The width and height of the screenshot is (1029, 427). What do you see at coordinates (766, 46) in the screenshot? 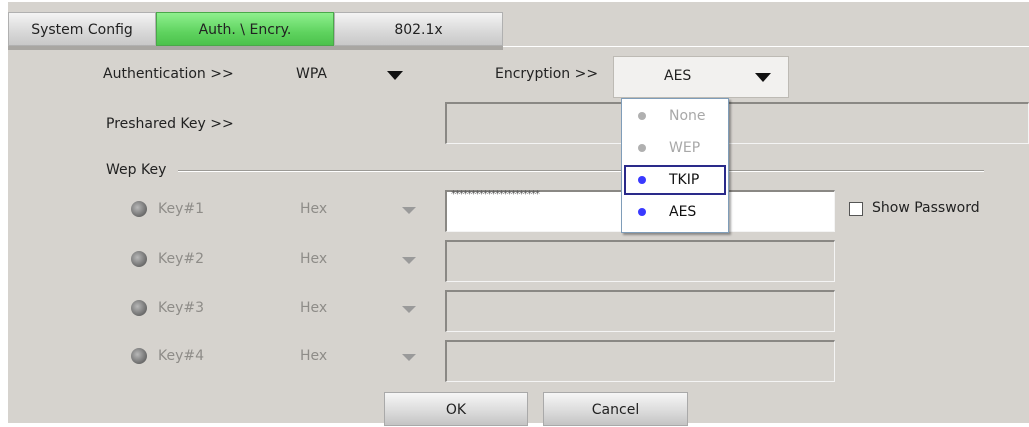
I see `tab-divider` at bounding box center [766, 46].